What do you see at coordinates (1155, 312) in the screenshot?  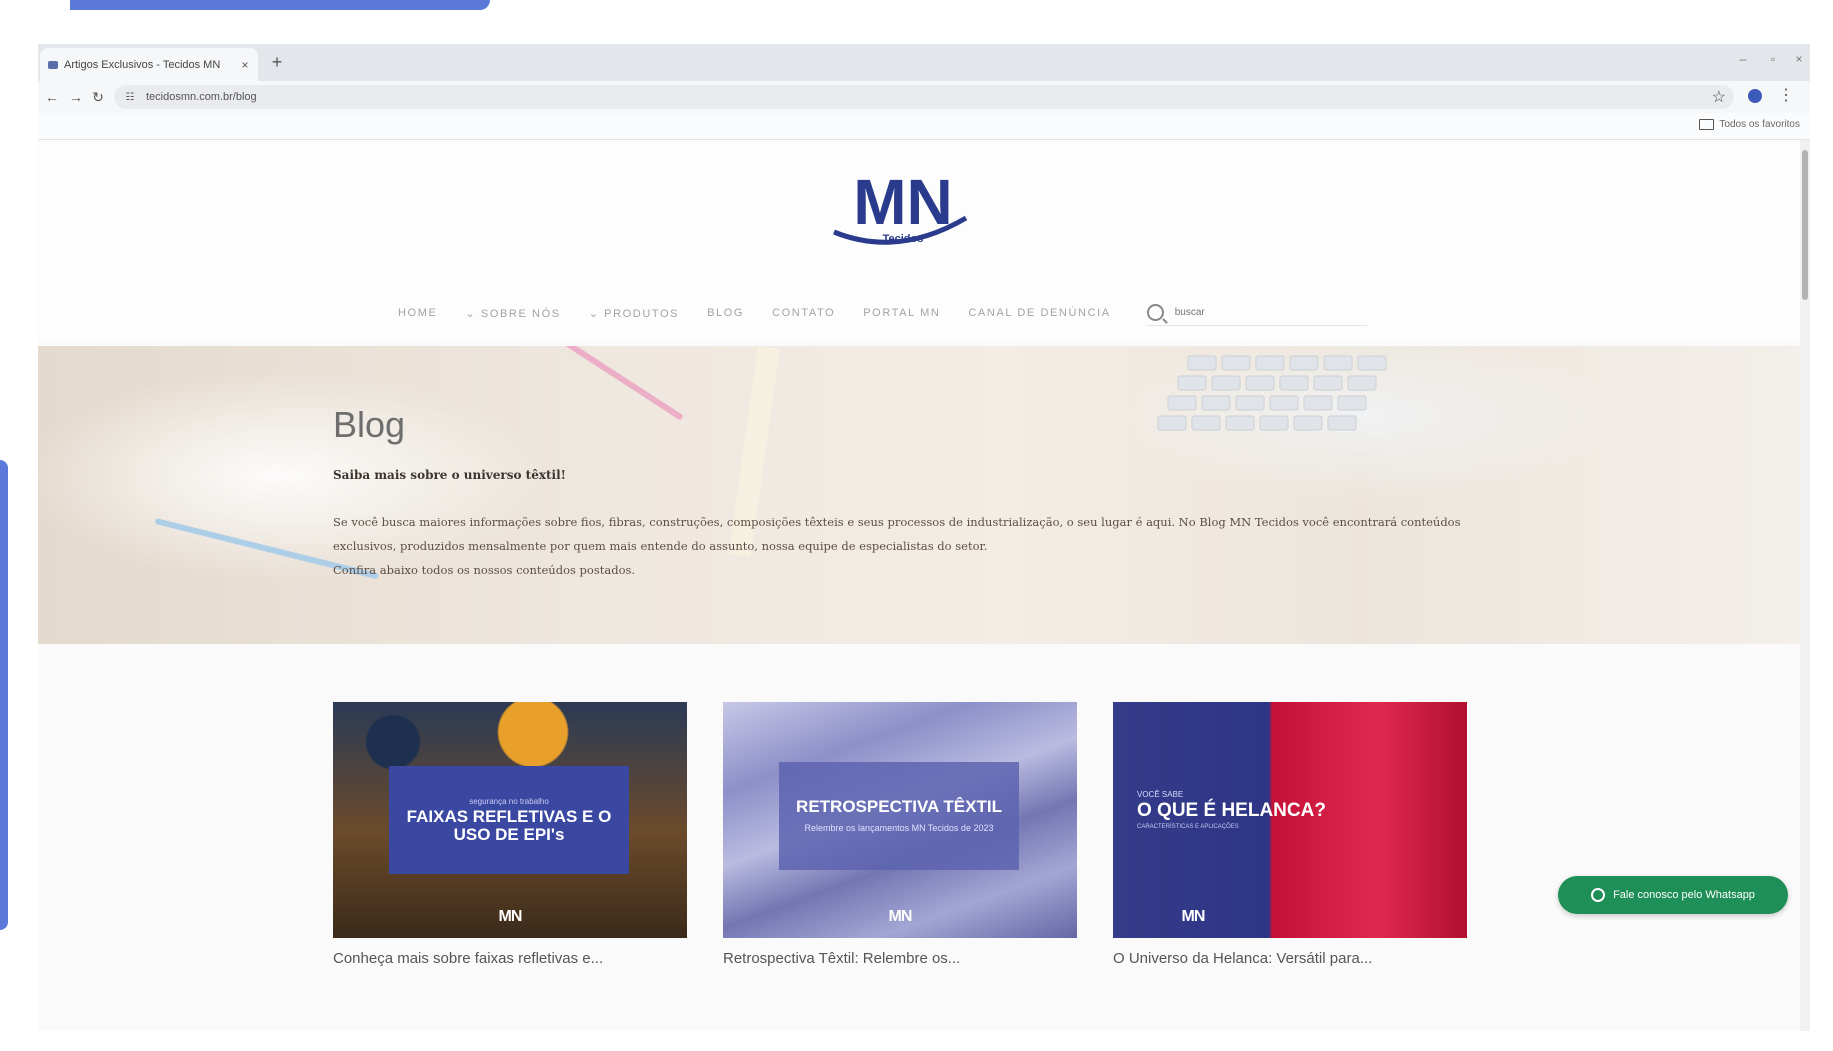 I see `search-icon` at bounding box center [1155, 312].